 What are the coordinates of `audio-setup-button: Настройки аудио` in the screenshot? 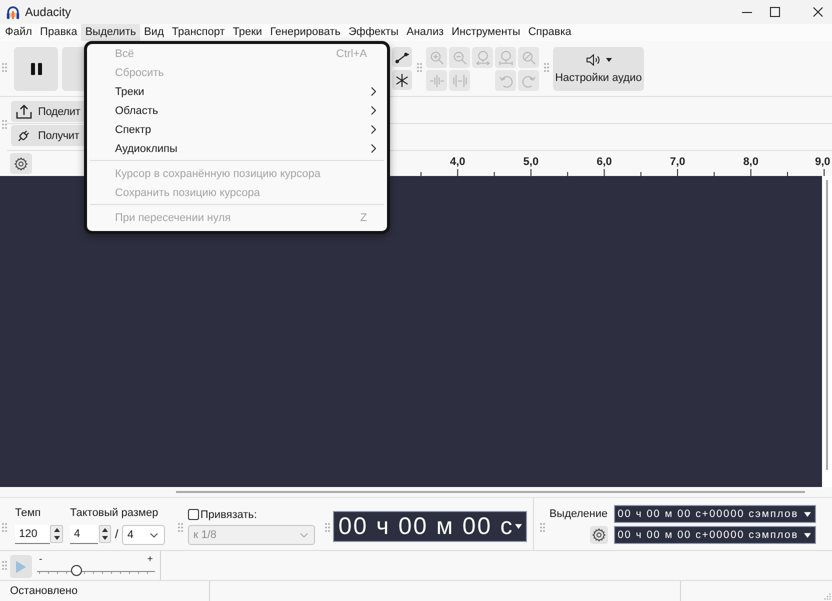 It's located at (598, 69).